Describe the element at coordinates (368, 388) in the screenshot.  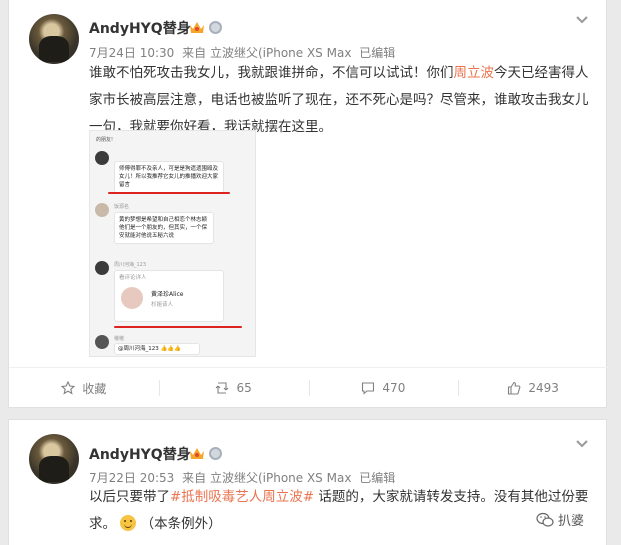
I see `comment-icon` at that location.